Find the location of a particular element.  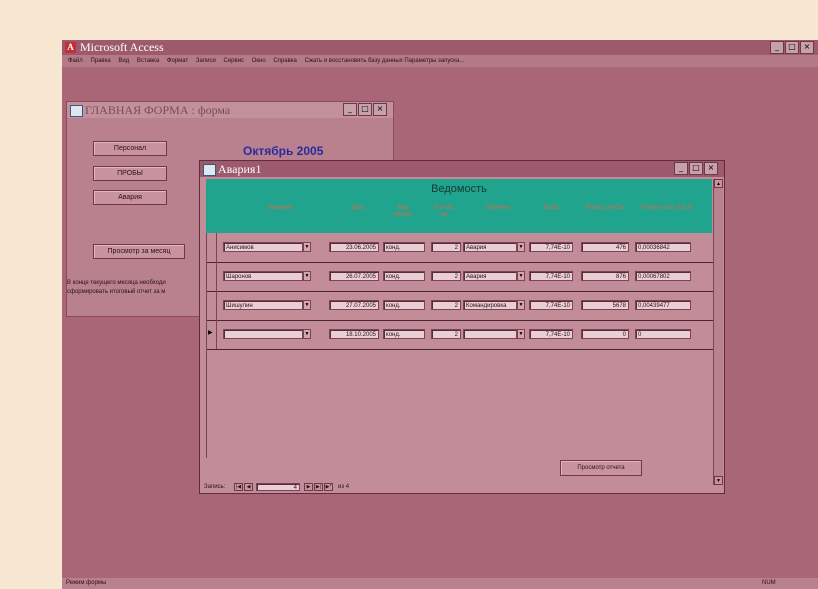

status-num: NUM is located at coordinates (769, 583).